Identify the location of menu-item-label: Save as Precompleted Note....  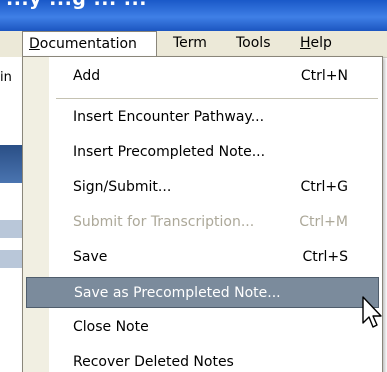
(177, 293).